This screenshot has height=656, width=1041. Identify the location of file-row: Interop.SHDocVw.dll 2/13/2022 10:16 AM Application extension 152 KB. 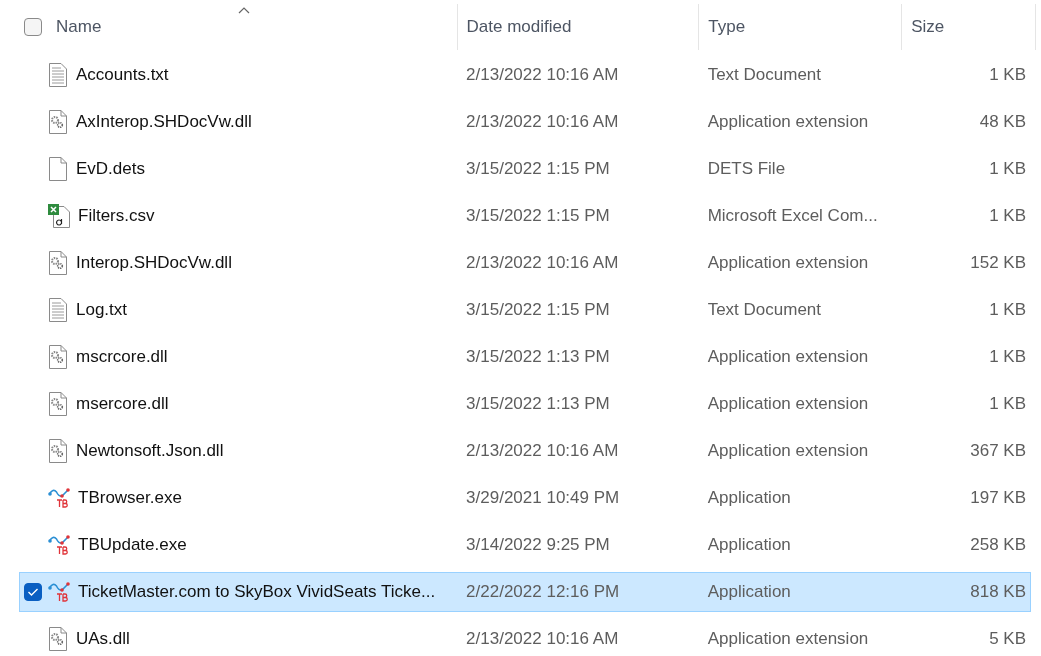
(525, 263).